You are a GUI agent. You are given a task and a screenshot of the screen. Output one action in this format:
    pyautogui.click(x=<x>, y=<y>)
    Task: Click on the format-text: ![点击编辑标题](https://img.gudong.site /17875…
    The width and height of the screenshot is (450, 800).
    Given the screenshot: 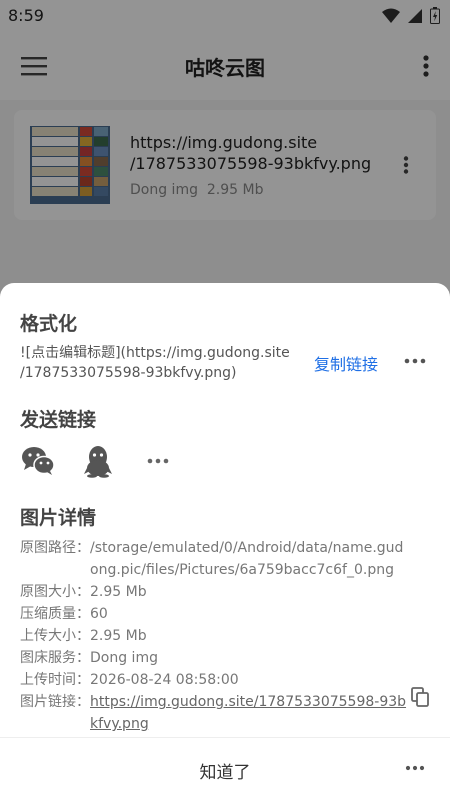 What is the action you would take?
    pyautogui.click(x=160, y=363)
    